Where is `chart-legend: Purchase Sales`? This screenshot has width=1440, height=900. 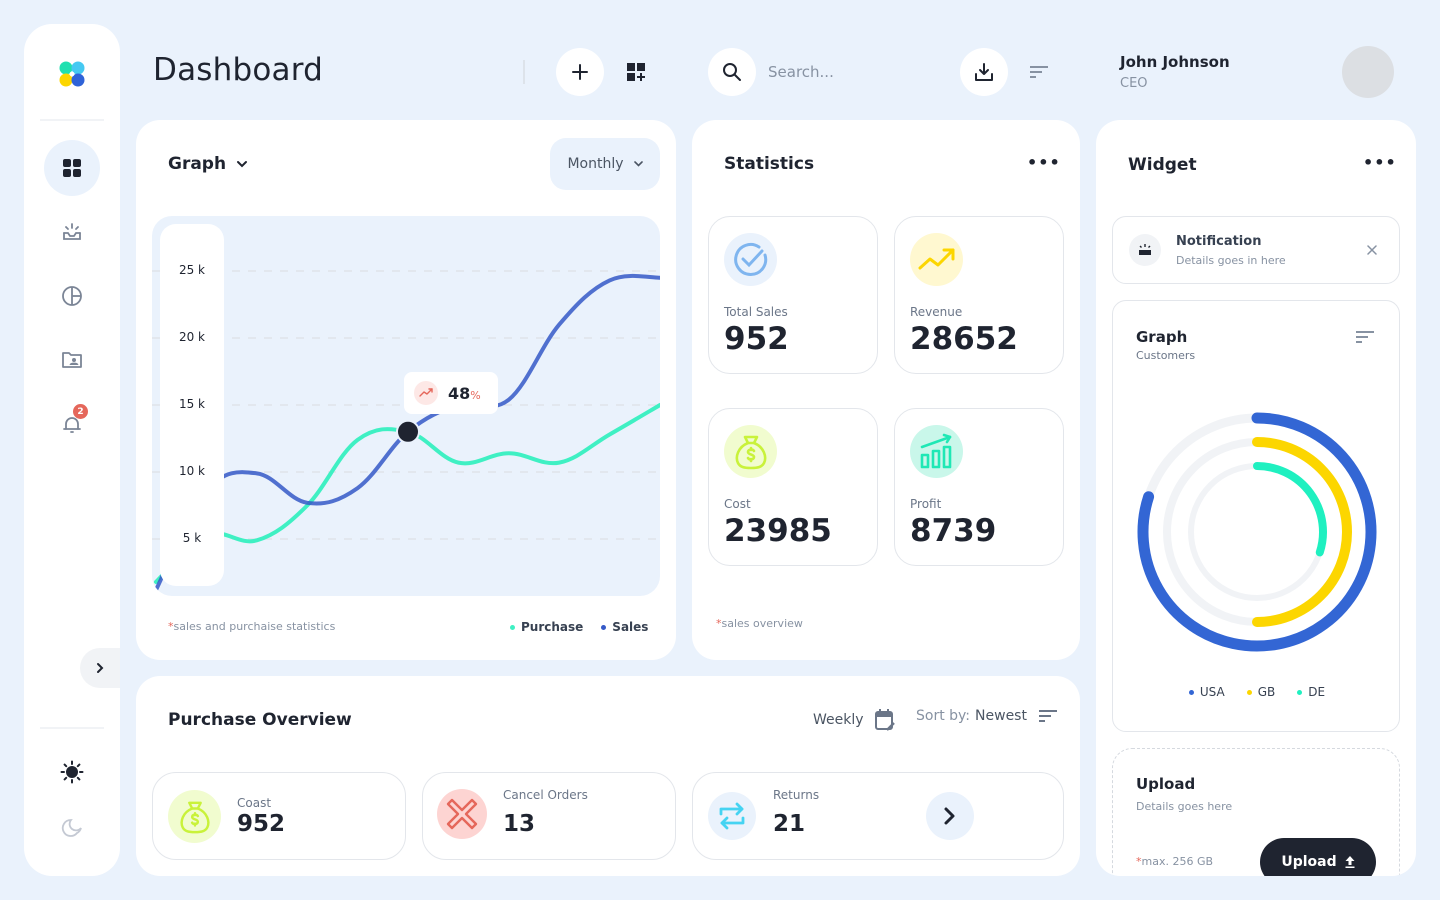
chart-legend: Purchase Sales is located at coordinates (579, 627).